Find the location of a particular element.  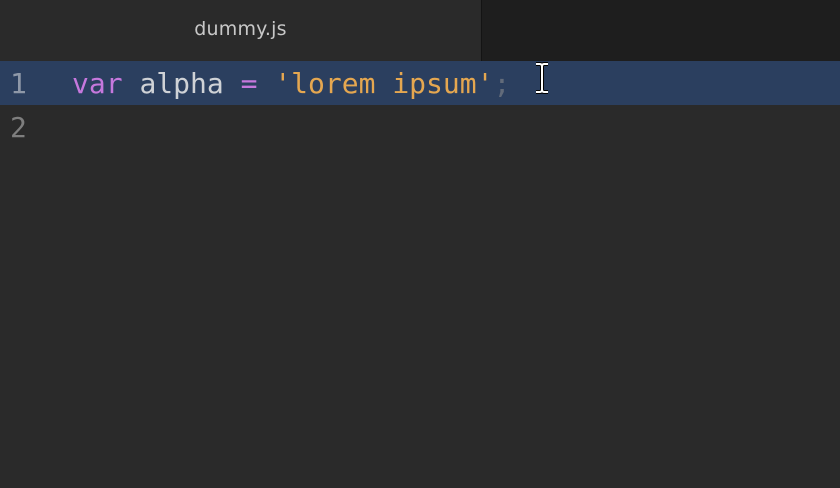

code-line-2: 2 is located at coordinates (420, 127).